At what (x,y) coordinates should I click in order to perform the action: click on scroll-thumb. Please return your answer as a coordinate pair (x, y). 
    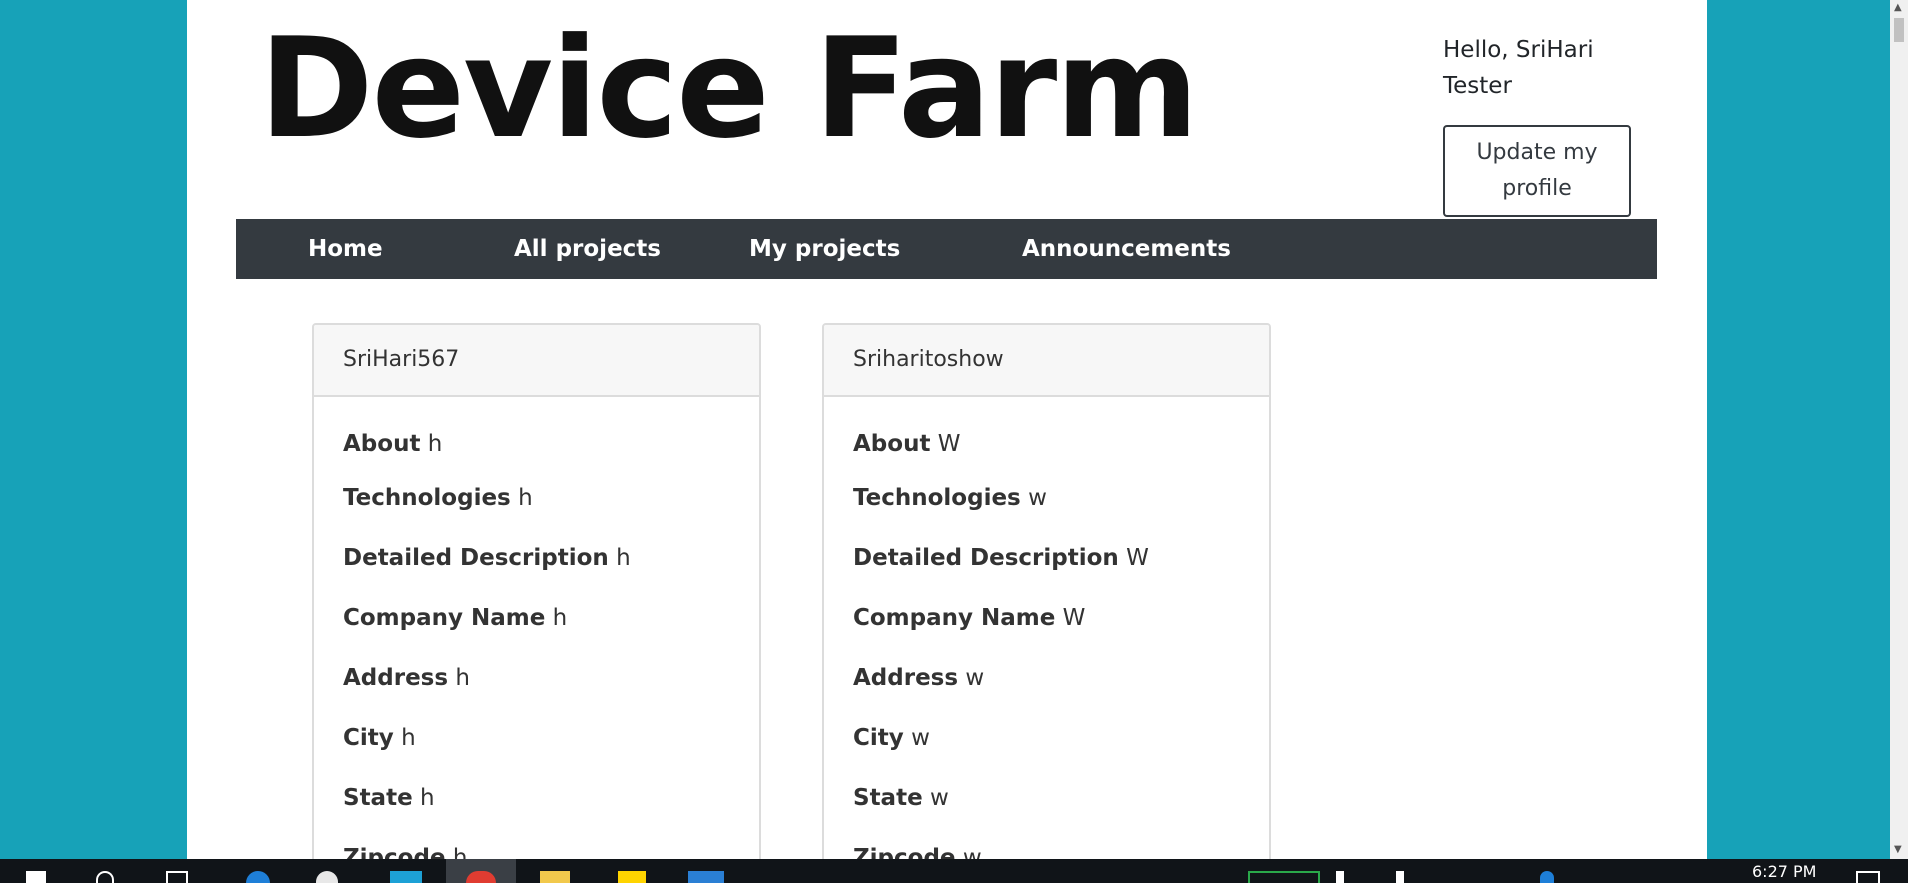
    Looking at the image, I should click on (1899, 30).